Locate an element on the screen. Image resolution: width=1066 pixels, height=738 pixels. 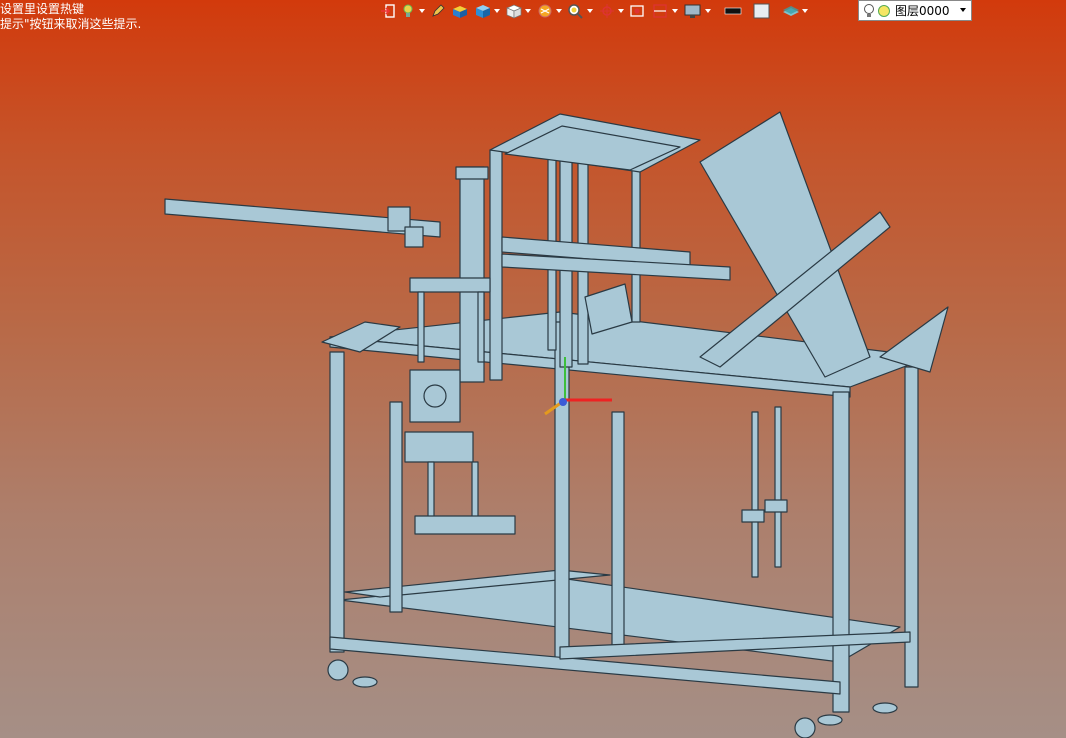
white-swatch-icon is located at coordinates (761, 10).